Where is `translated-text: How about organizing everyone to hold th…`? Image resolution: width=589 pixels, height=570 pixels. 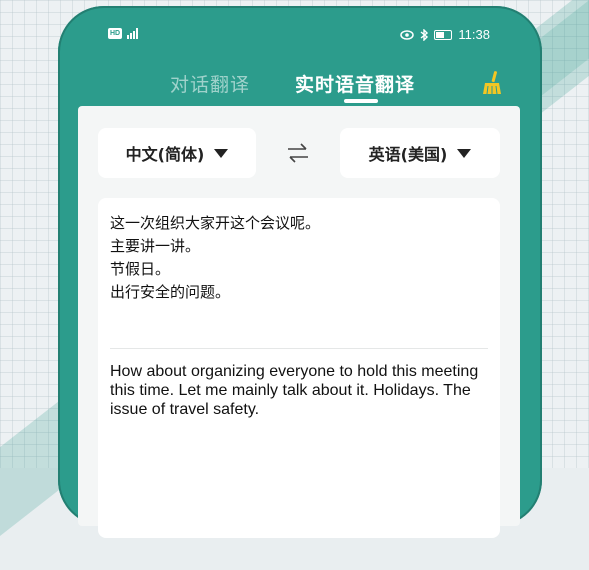 translated-text: How about organizing everyone to hold th… is located at coordinates (294, 390).